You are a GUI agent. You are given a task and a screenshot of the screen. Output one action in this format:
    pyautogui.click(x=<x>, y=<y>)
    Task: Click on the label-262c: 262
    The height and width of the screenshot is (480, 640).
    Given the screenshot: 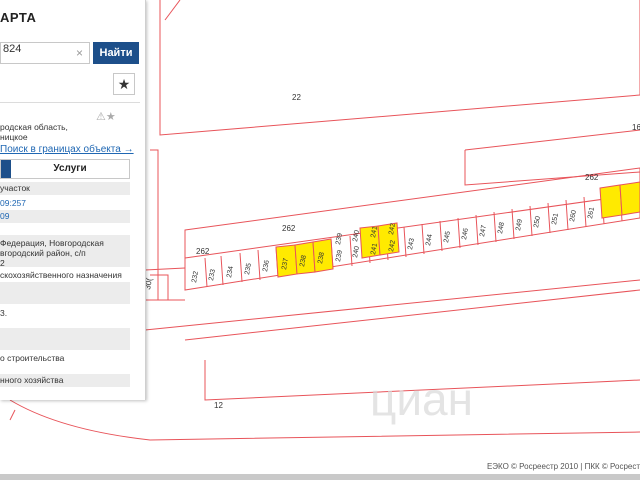 What is the action you would take?
    pyautogui.click(x=203, y=251)
    